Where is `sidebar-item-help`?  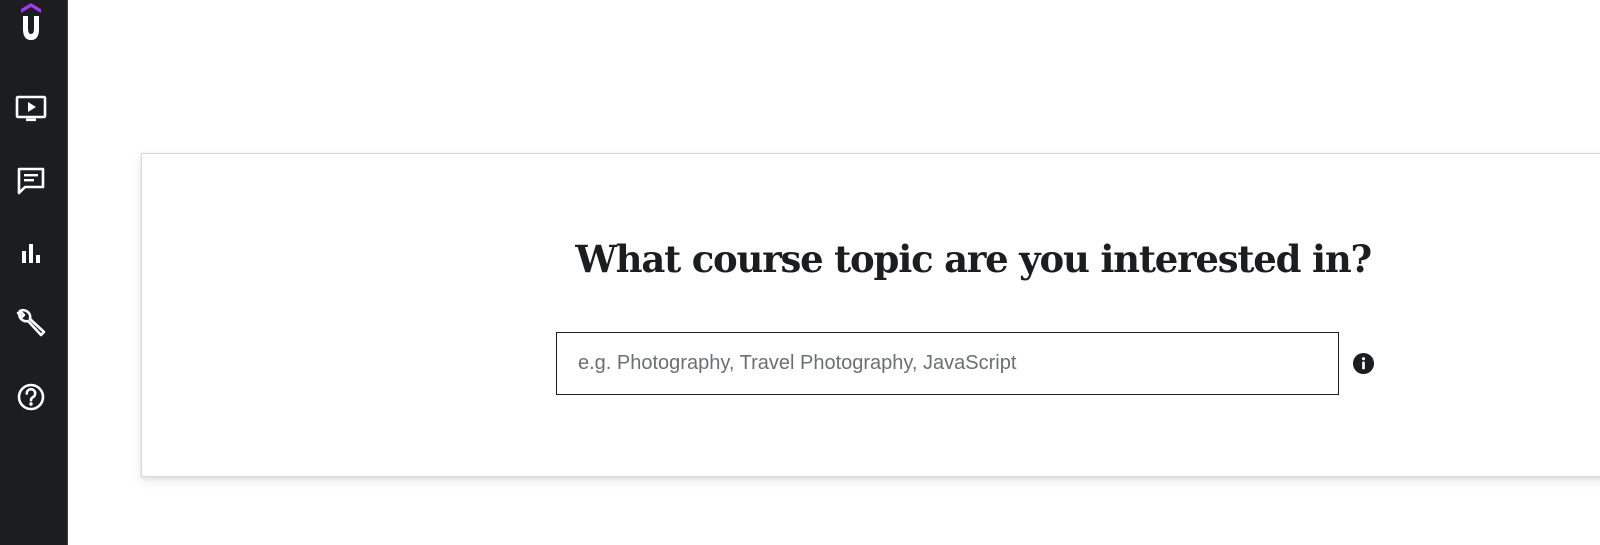 sidebar-item-help is located at coordinates (31, 397).